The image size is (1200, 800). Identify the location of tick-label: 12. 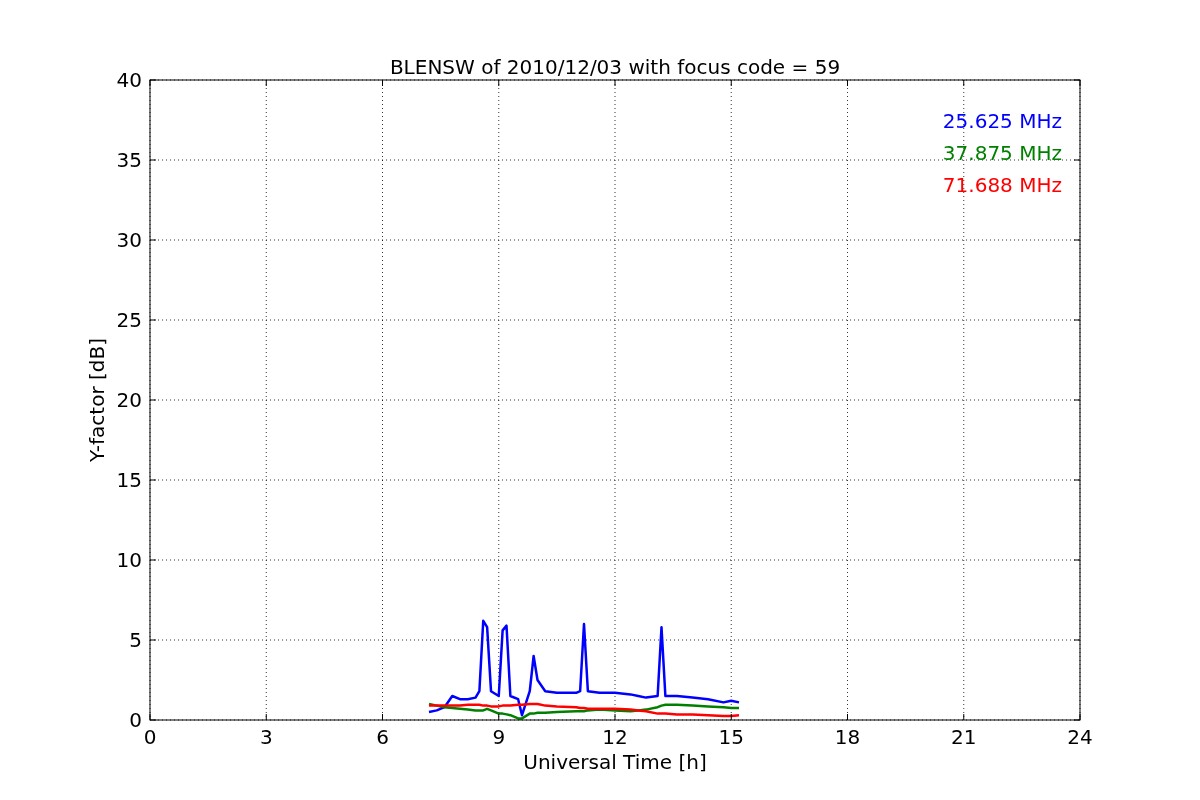
(615, 737).